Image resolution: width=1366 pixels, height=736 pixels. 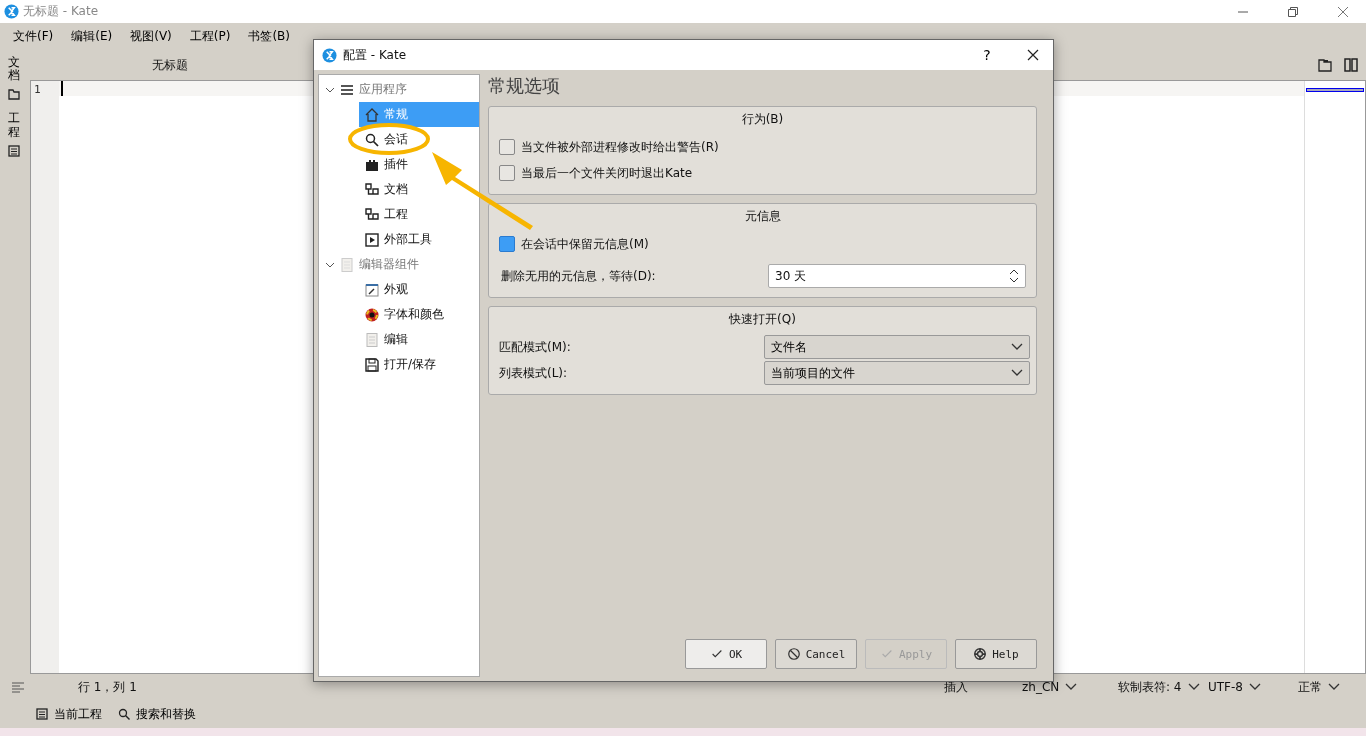 What do you see at coordinates (14, 125) in the screenshot?
I see `side-tab: 工程` at bounding box center [14, 125].